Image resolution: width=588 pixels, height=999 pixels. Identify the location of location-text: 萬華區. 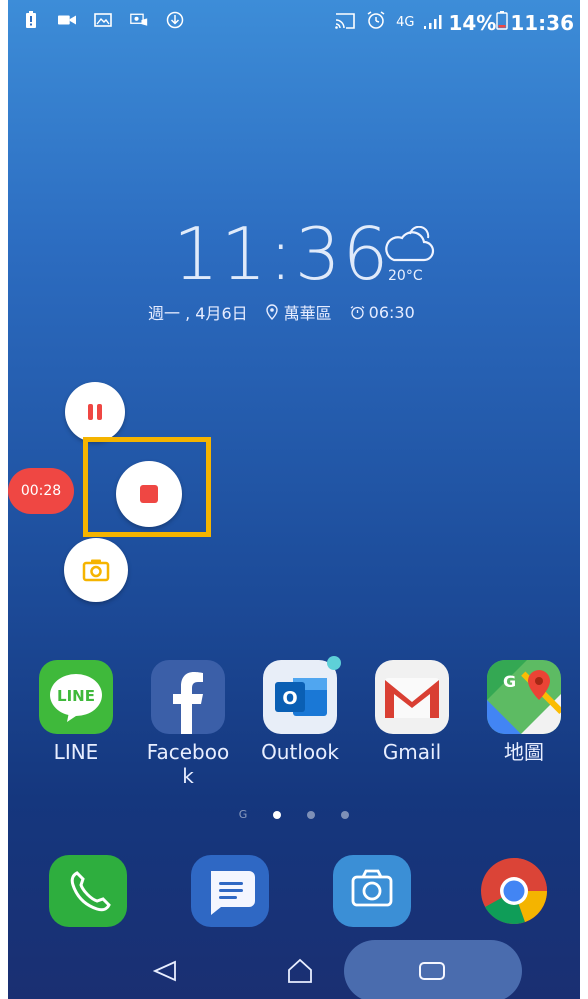
(307, 313).